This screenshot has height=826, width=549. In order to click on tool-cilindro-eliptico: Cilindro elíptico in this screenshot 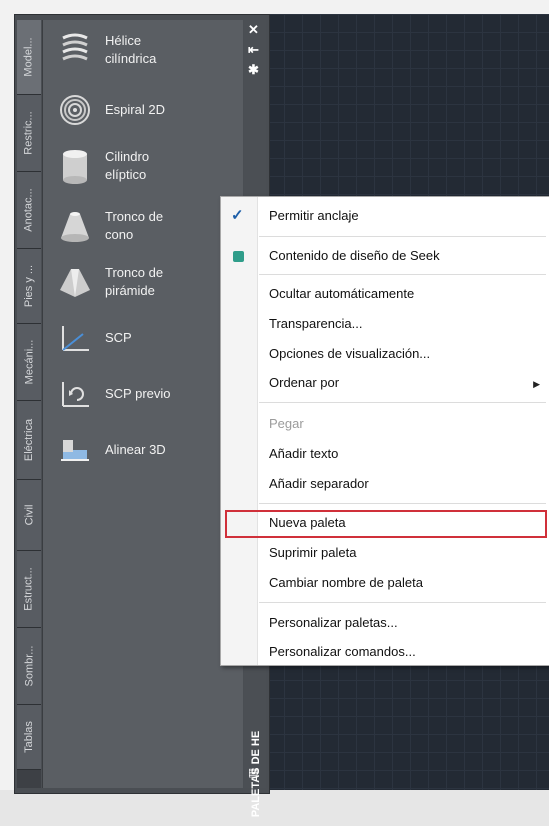, I will do `click(143, 166)`.